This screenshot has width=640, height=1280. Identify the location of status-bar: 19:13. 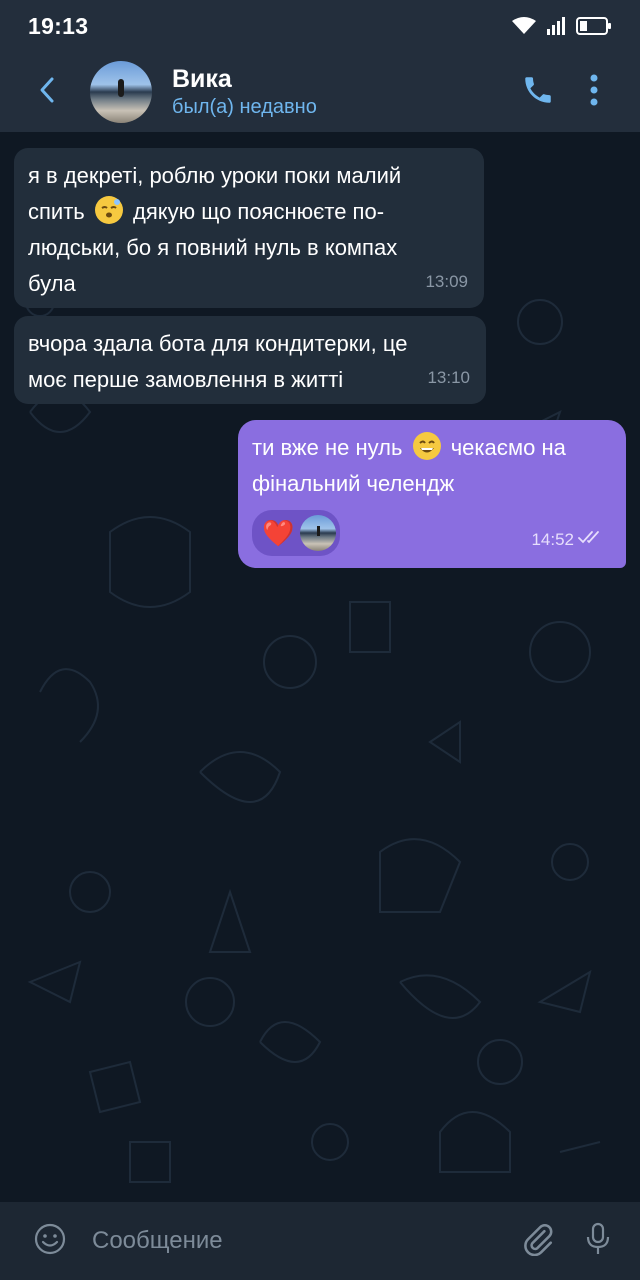
(320, 26).